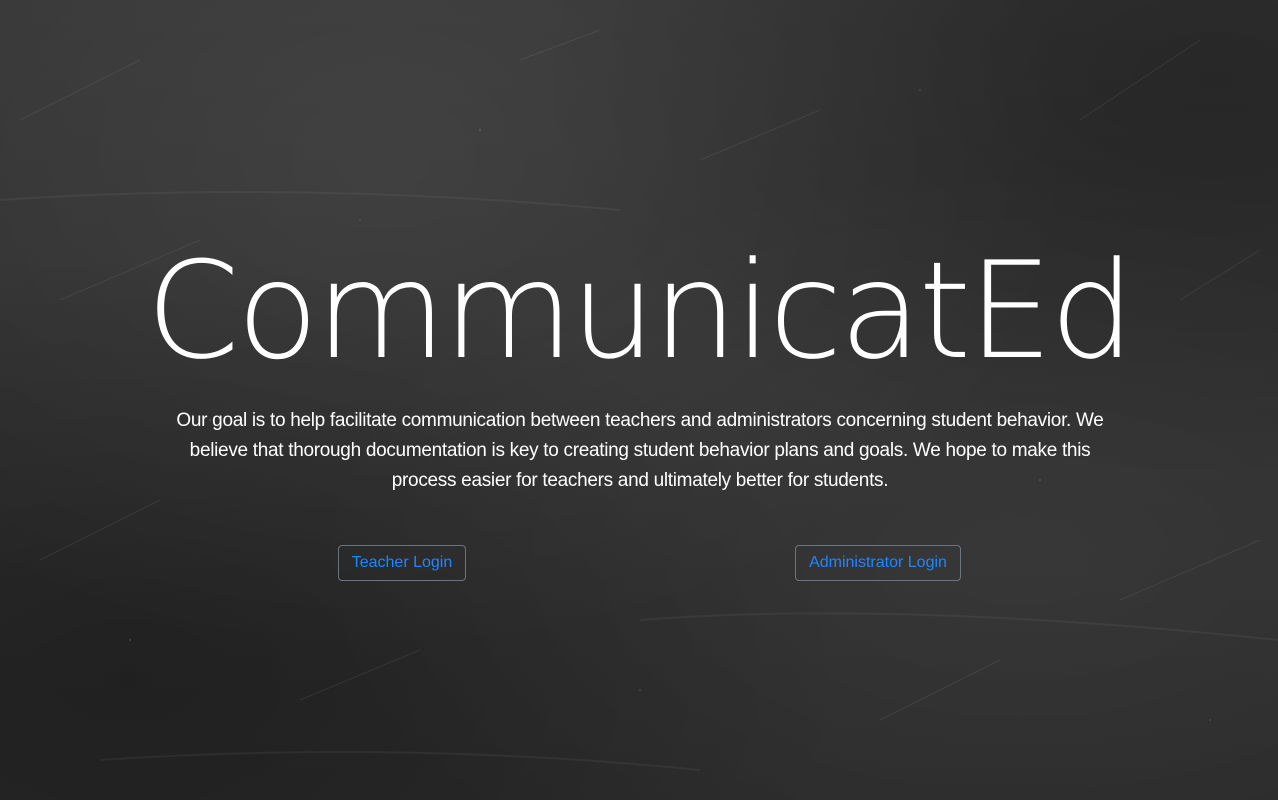 This screenshot has width=1278, height=800. Describe the element at coordinates (402, 563) in the screenshot. I see `teacher-login-button: Teacher Login` at that location.